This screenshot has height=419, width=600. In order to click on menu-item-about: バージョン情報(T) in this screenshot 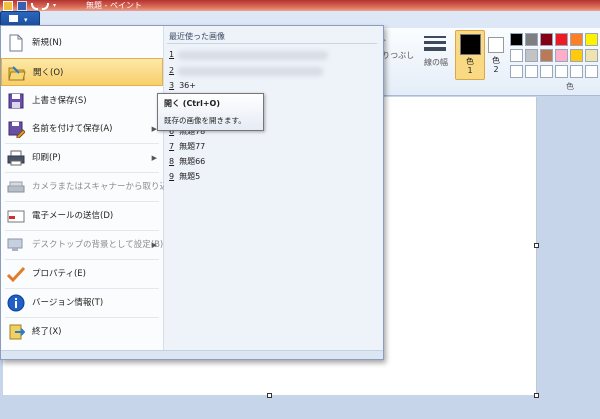, I will do `click(82, 303)`.